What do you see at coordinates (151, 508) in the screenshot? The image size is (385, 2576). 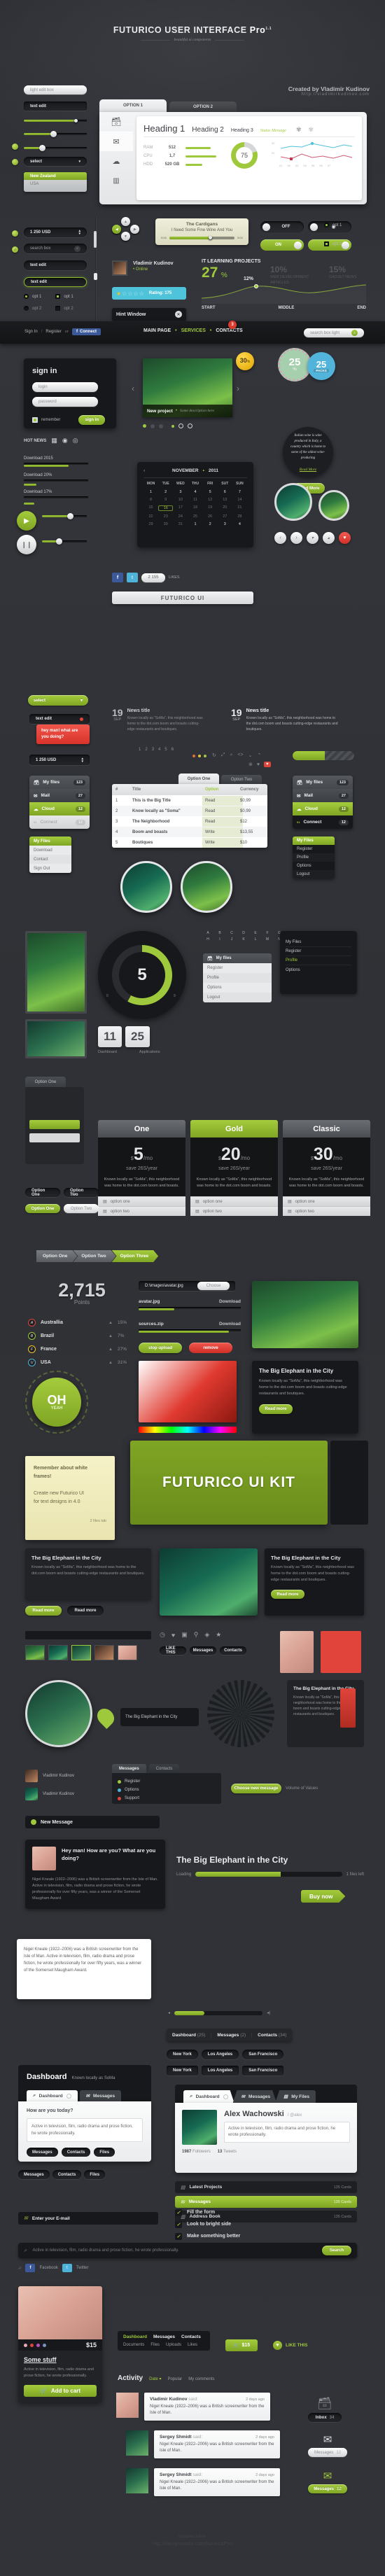 I see `calendar-day: 15` at bounding box center [151, 508].